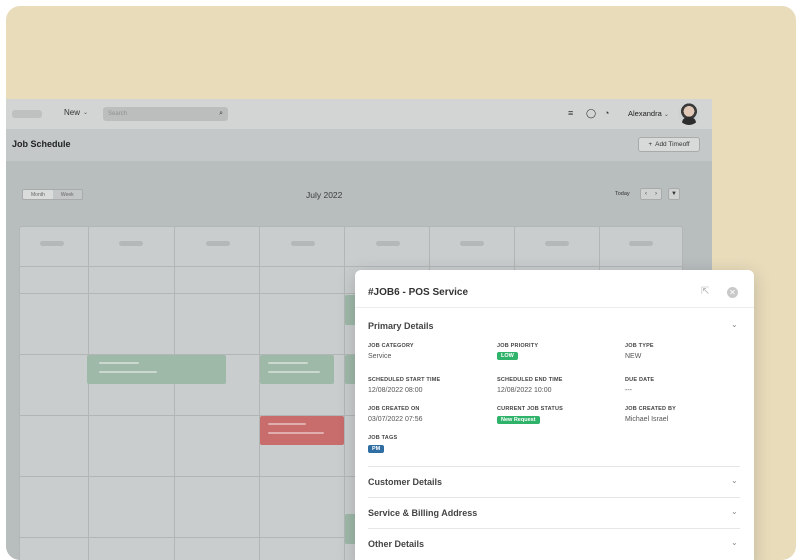 The width and height of the screenshot is (800, 560). Describe the element at coordinates (518, 346) in the screenshot. I see `job-priority-label: JOB PRIORITY` at that location.